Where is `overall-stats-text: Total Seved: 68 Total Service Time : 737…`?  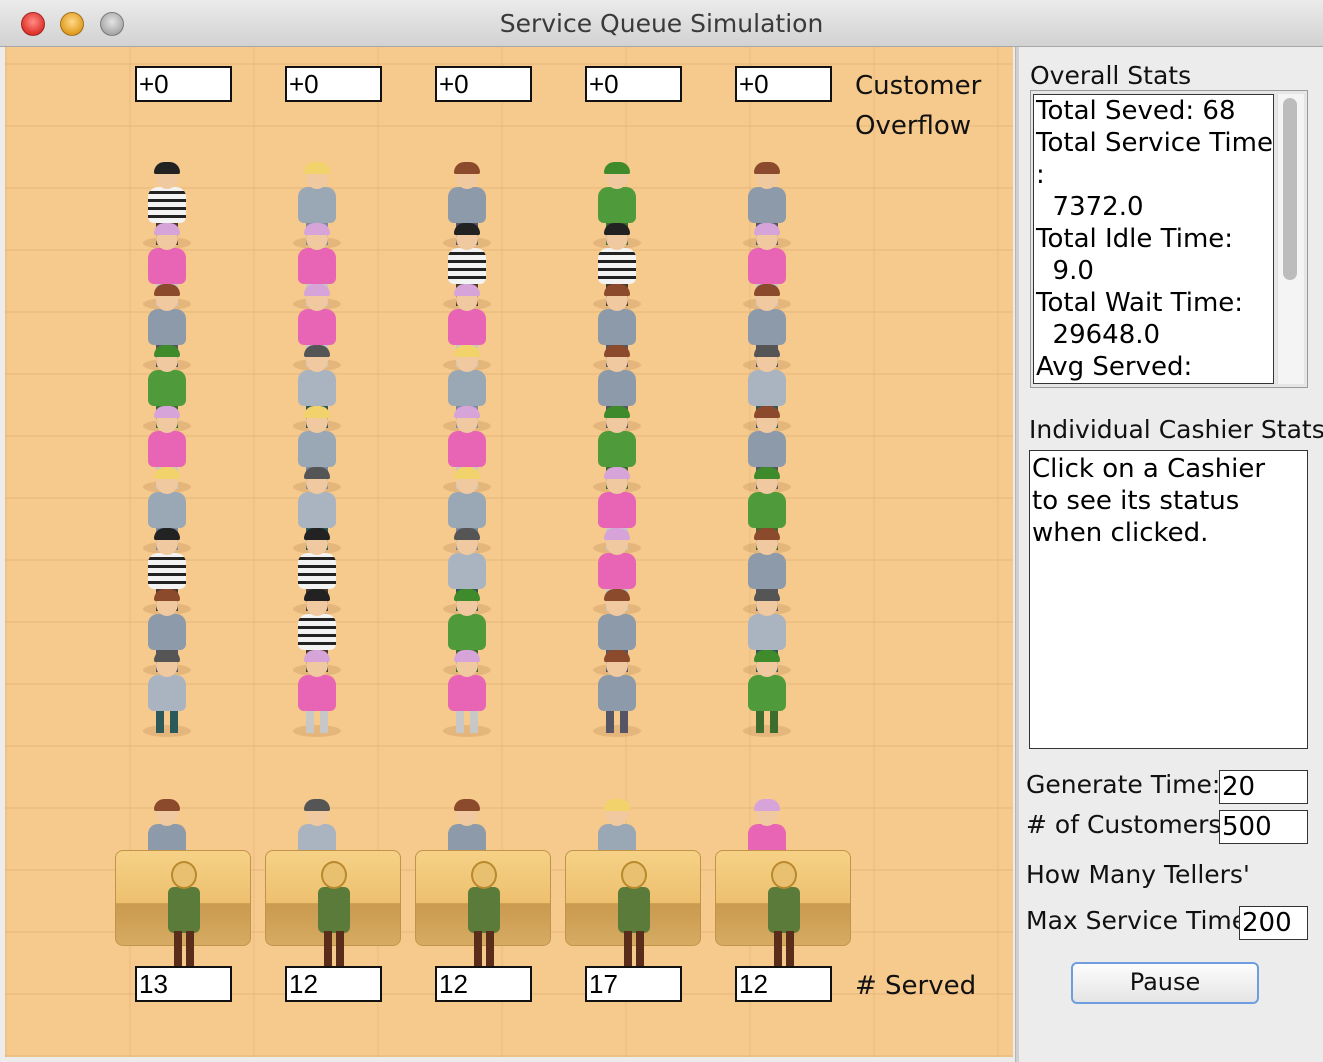
overall-stats-text: Total Seved: 68 Total Service Time : 737… is located at coordinates (1153, 239).